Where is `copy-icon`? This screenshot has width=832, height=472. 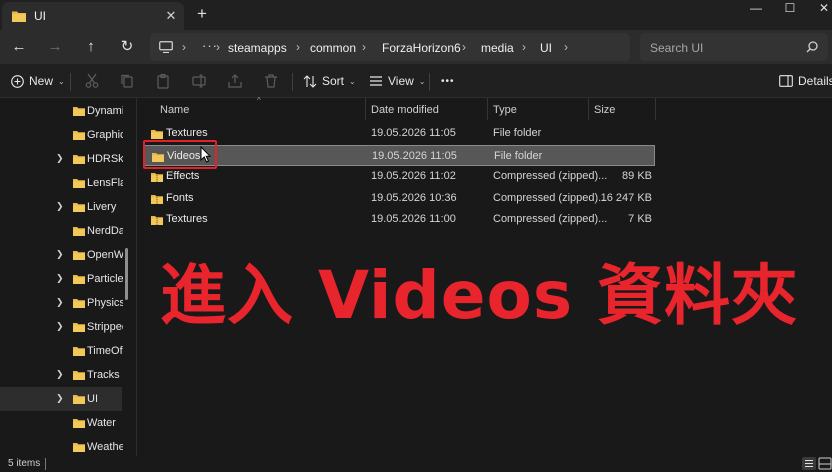 copy-icon is located at coordinates (127, 81).